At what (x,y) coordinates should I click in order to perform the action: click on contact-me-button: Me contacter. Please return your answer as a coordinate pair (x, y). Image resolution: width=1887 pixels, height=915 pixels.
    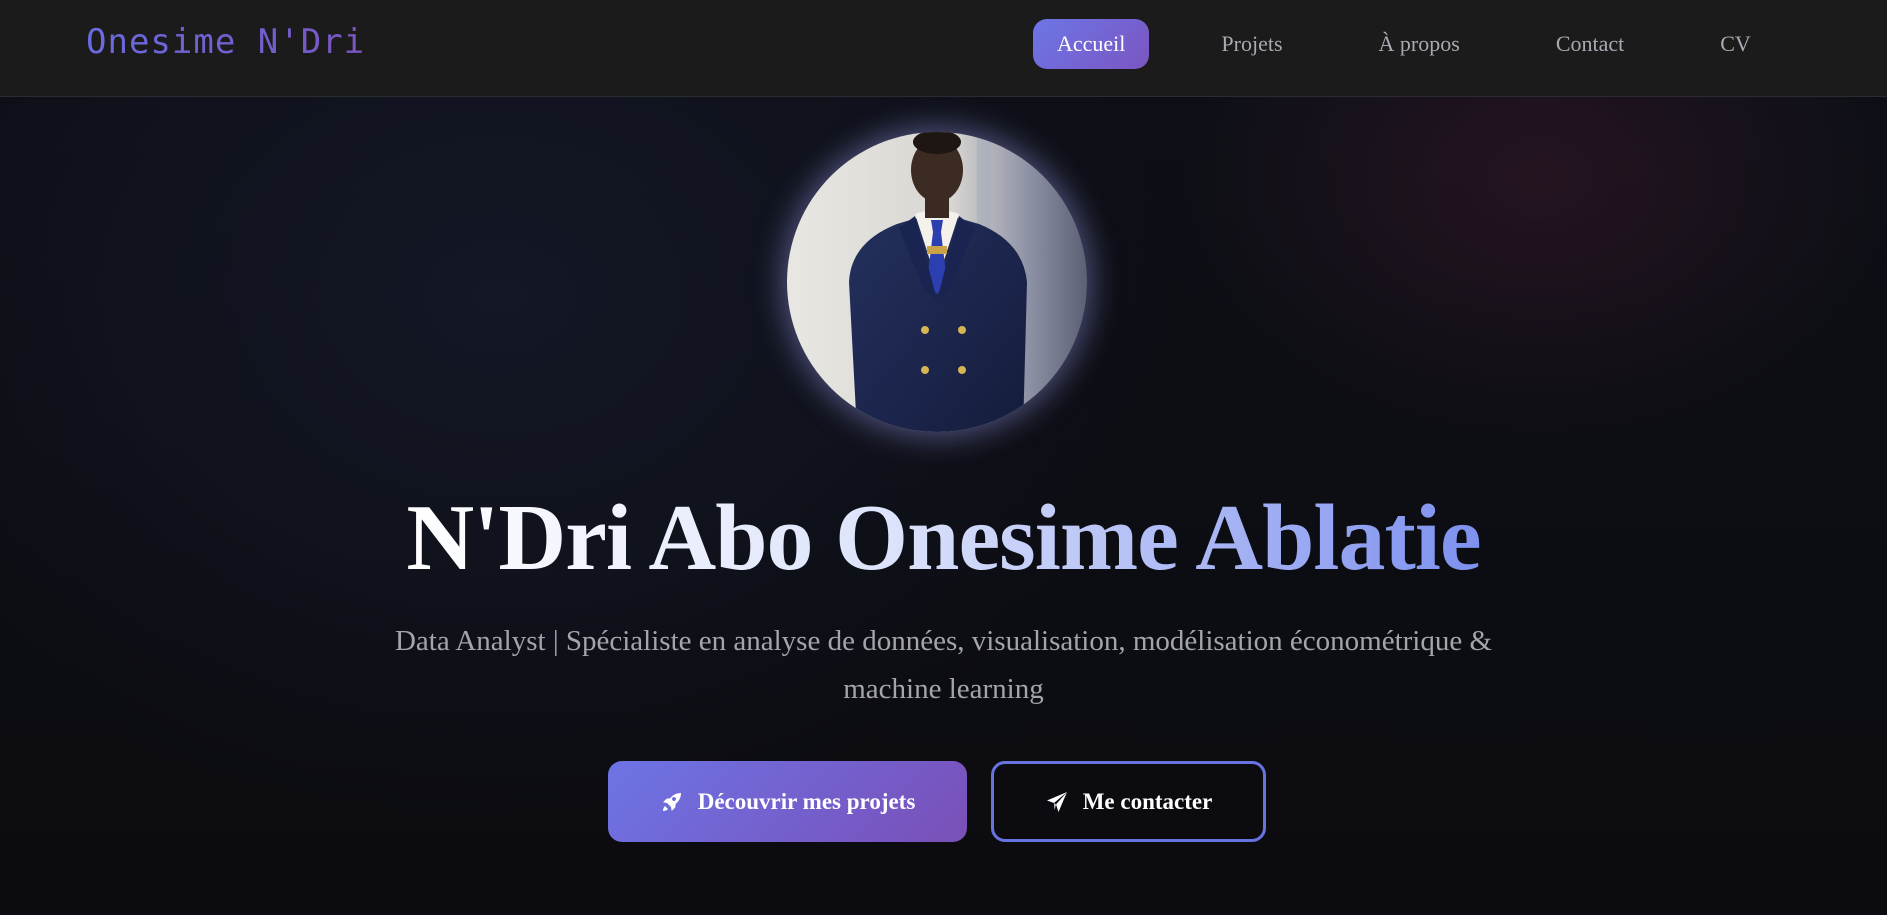
    Looking at the image, I should click on (1128, 801).